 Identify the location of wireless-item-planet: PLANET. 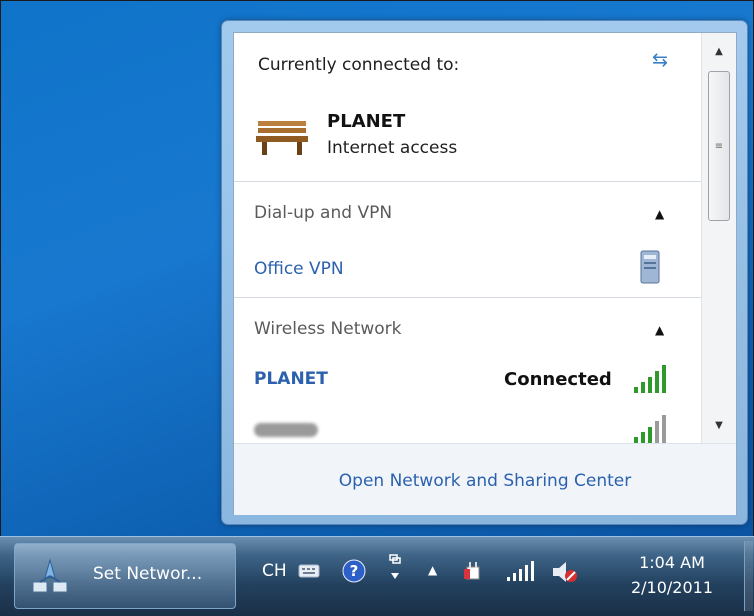
(291, 379).